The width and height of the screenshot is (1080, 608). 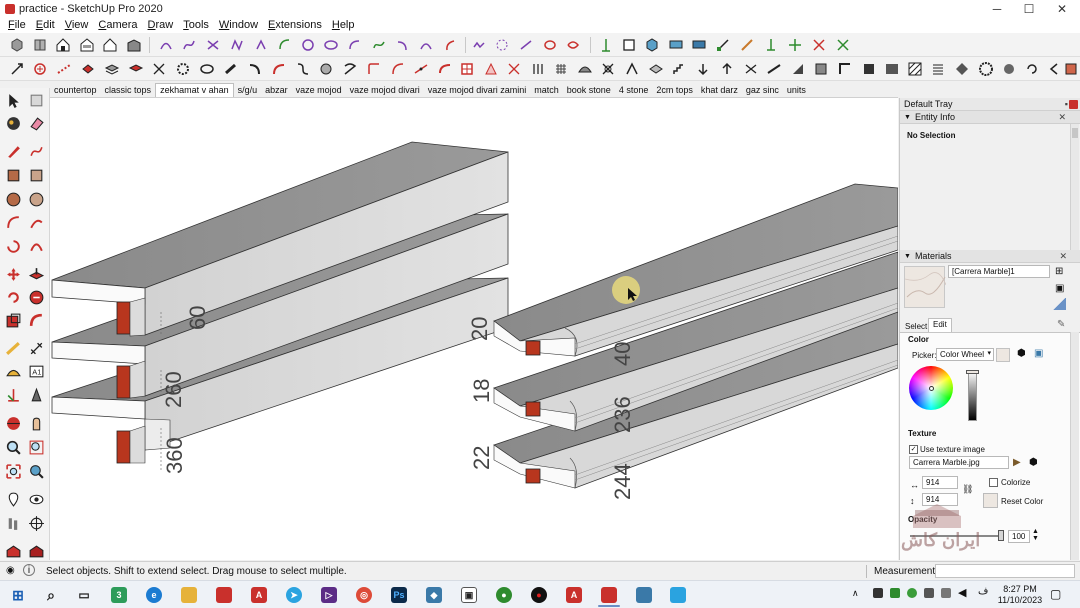 What do you see at coordinates (379, 45) in the screenshot?
I see `freehand-icon` at bounding box center [379, 45].